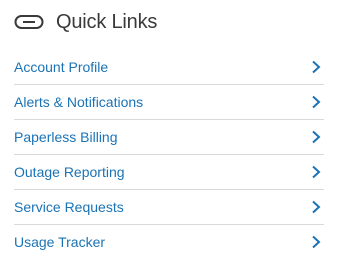  I want to click on quick-link-label: Alerts & Notifications, so click(78, 102).